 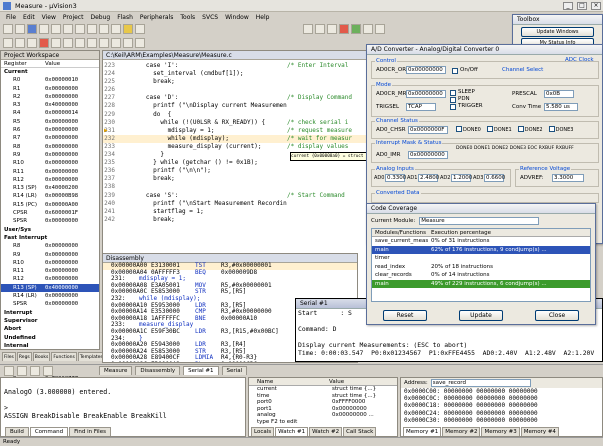 What do you see at coordinates (234, 90) in the screenshot?
I see `code-line: 226` at bounding box center [234, 90].